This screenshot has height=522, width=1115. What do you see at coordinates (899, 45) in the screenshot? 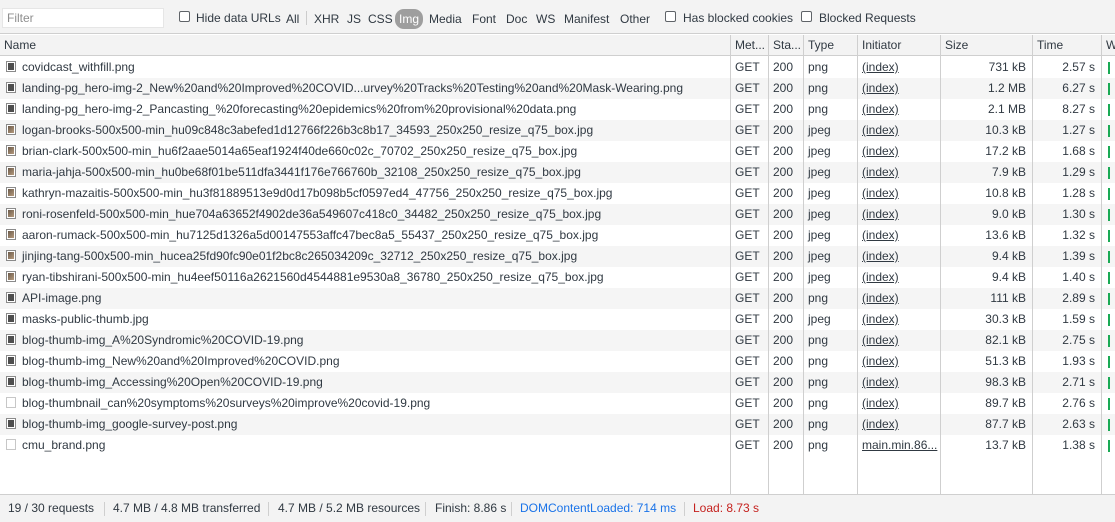
I see `column-header-initiator: Initiator` at bounding box center [899, 45].